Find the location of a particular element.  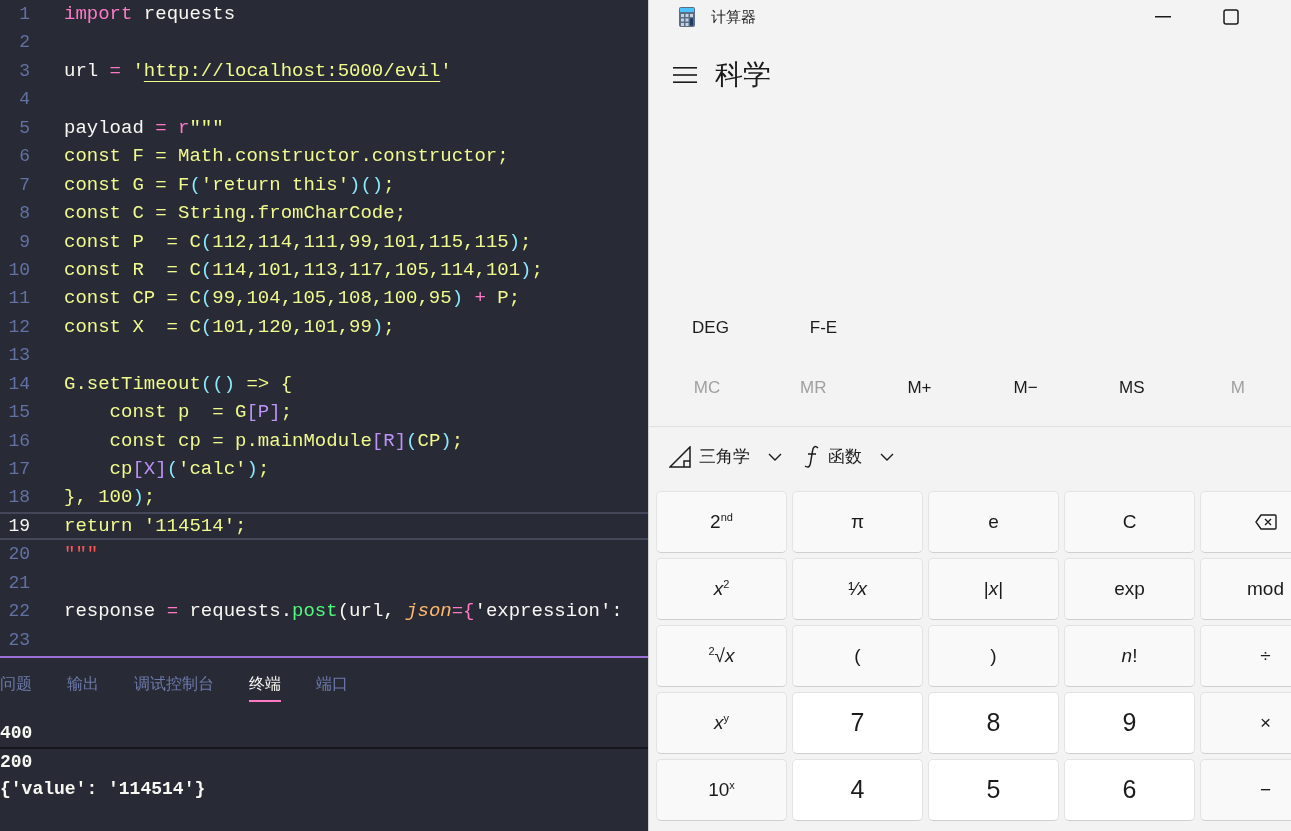

calculator-key: ÷ is located at coordinates (1245, 656).